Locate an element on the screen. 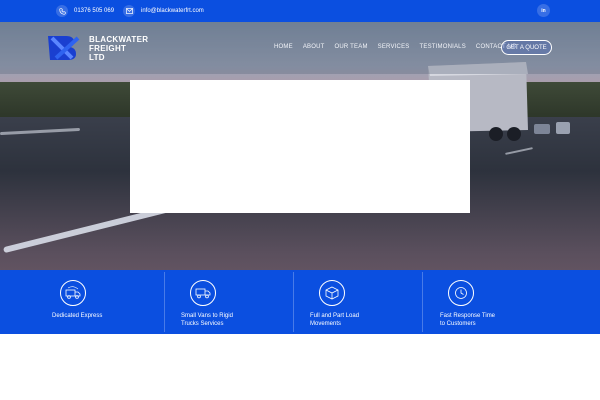 This screenshot has width=600, height=400. brand-logo: BLACKWATER FREIGHT LTD is located at coordinates (102, 48).